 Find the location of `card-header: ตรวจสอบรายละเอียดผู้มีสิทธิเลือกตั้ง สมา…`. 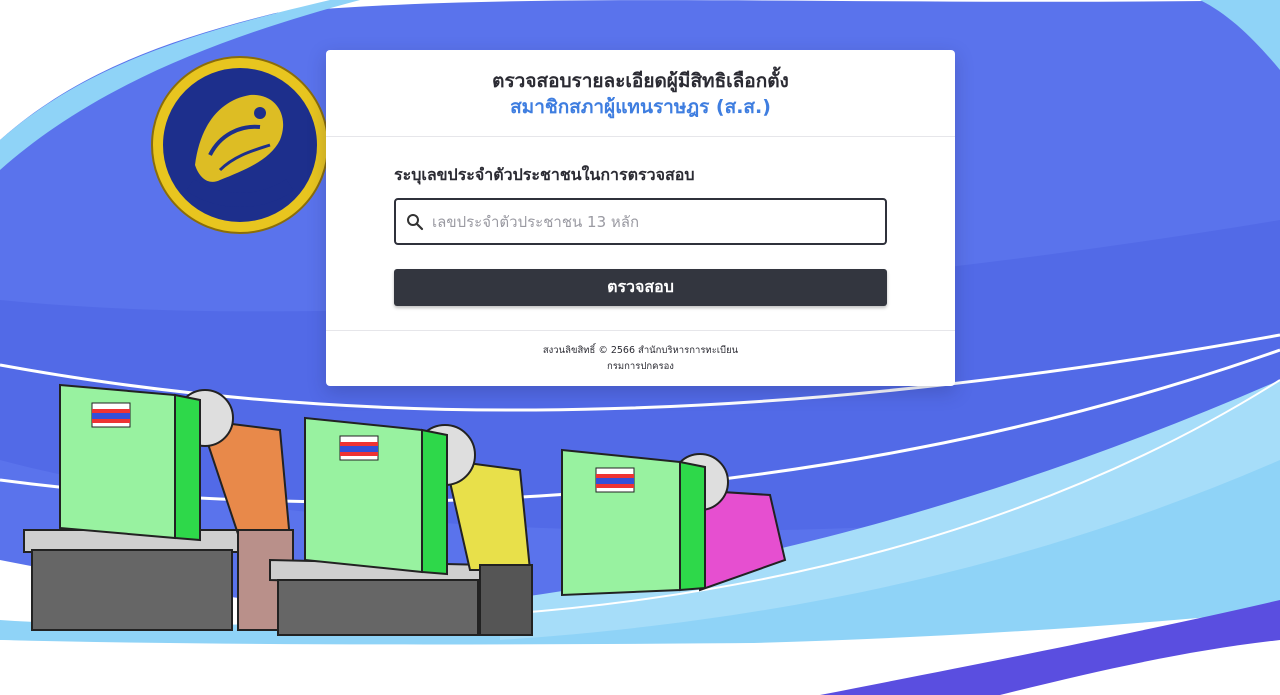

card-header: ตรวจสอบรายละเอียดผู้มีสิทธิเลือกตั้ง สมา… is located at coordinates (640, 93).